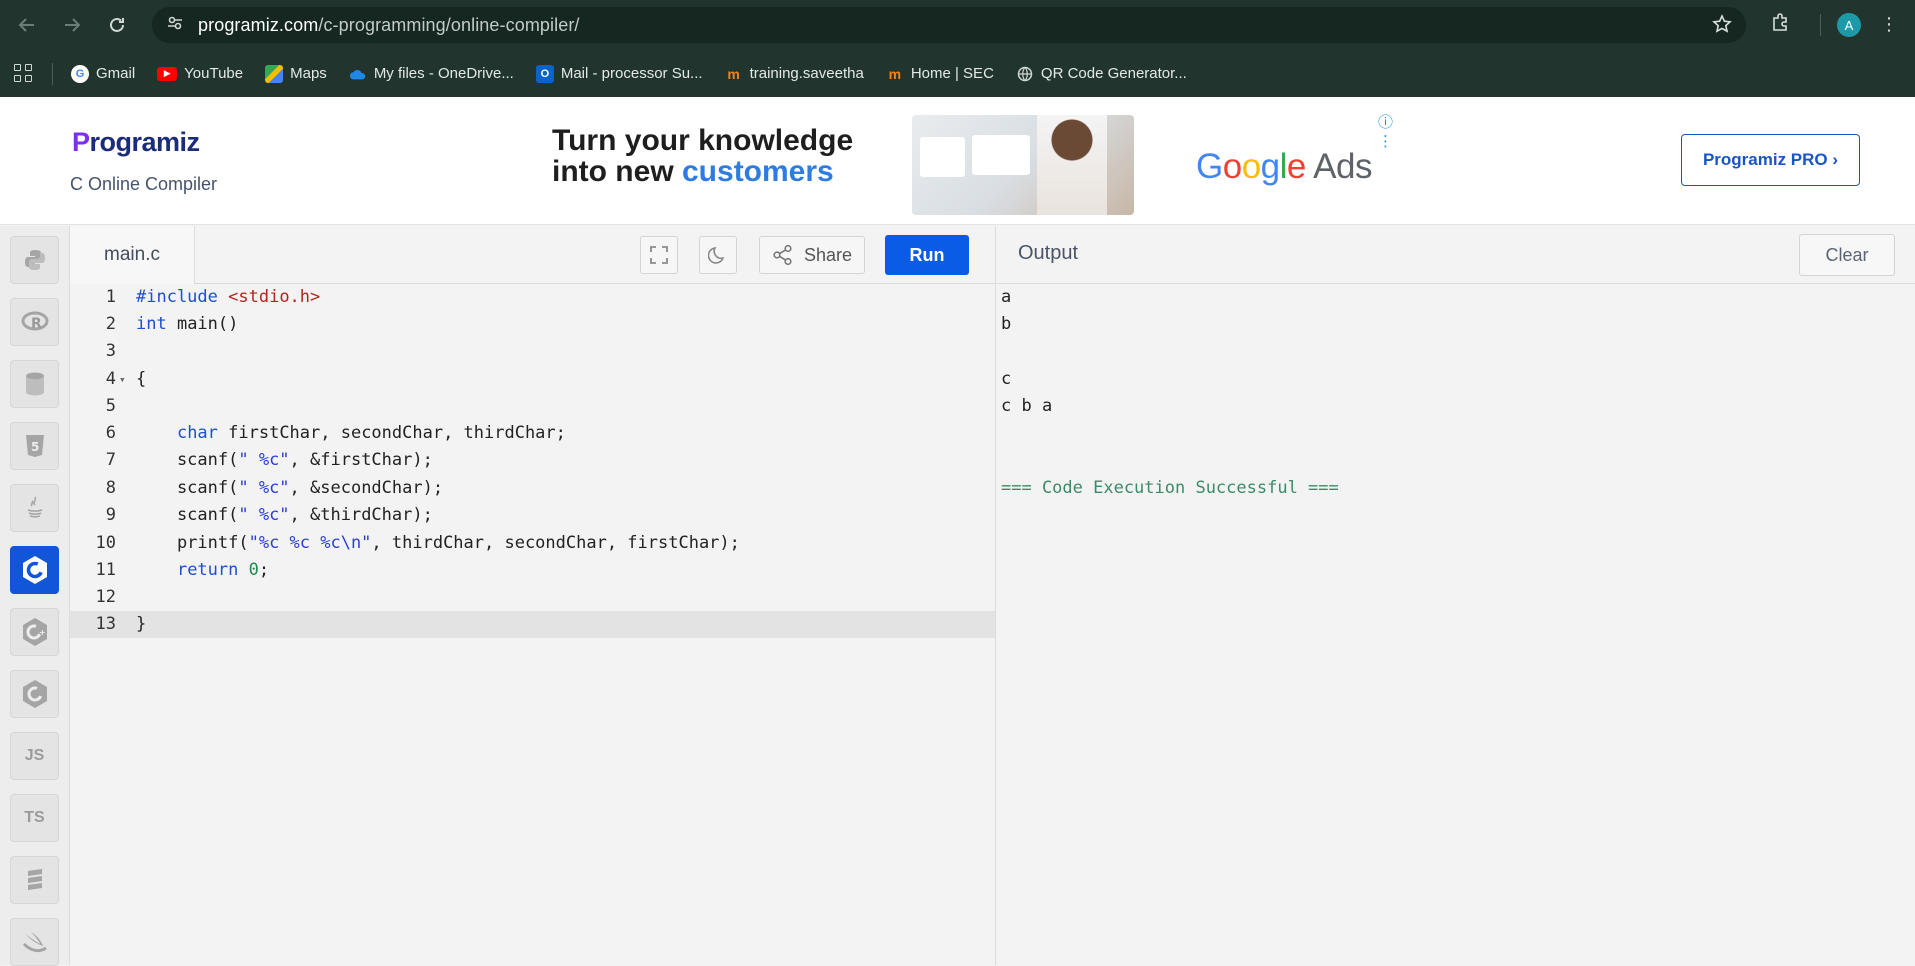 This screenshot has height=966, width=1915. Describe the element at coordinates (1006, 324) in the screenshot. I see `output-line: b` at that location.